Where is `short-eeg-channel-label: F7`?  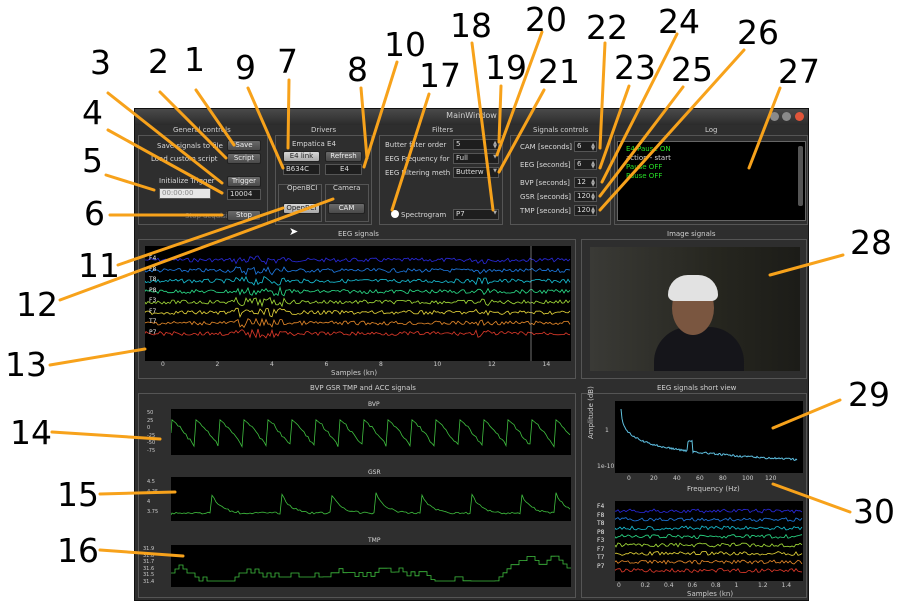 short-eeg-channel-label: F7 is located at coordinates (601, 549).